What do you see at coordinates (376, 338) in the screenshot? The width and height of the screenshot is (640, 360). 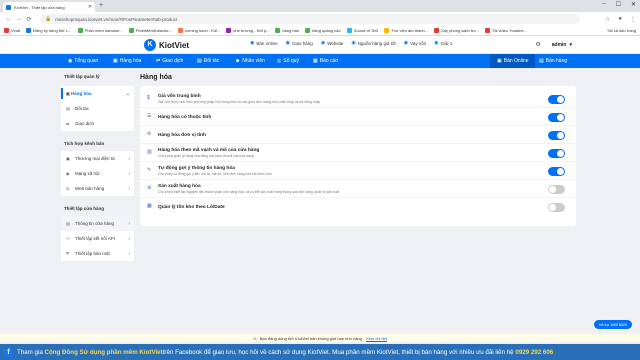 I see `notice-link: Xem chi tiết` at bounding box center [376, 338].